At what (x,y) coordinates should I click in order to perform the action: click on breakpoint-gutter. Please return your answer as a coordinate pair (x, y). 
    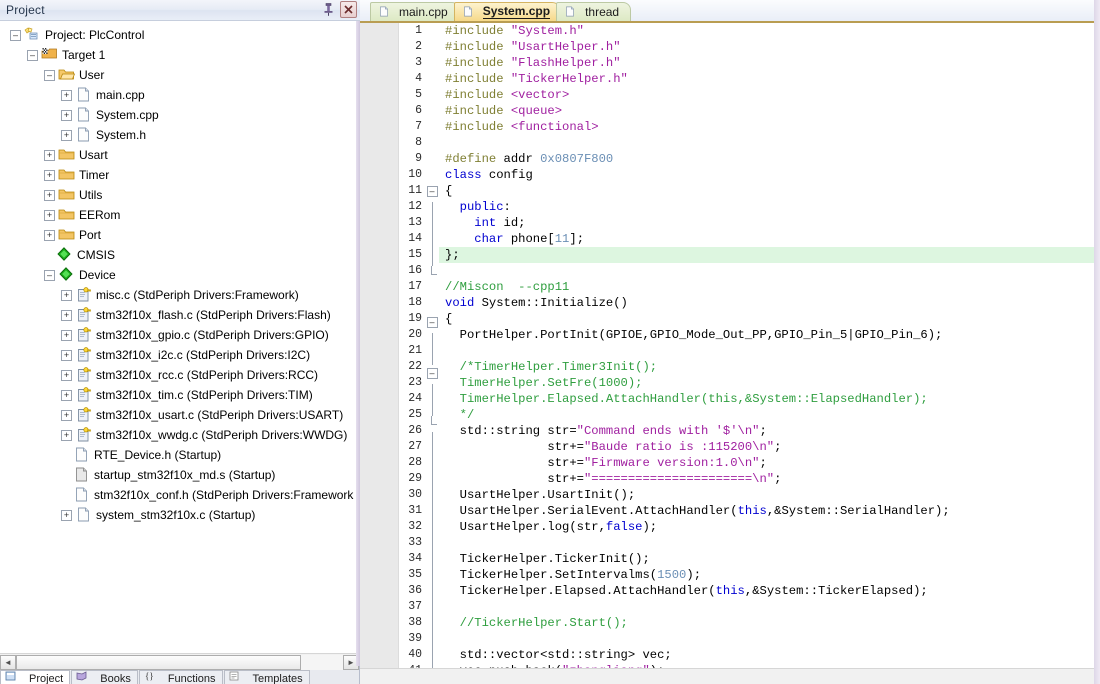
    Looking at the image, I should click on (379, 345).